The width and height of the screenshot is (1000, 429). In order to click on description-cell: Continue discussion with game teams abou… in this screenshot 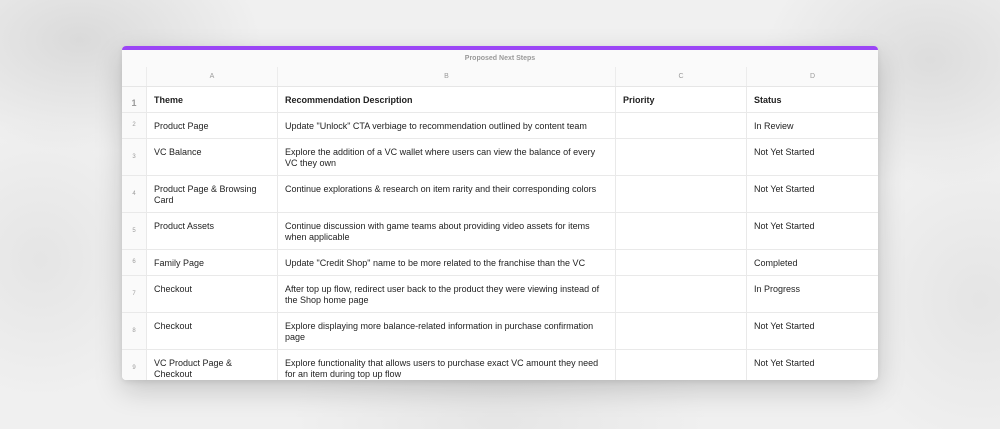, I will do `click(447, 231)`.